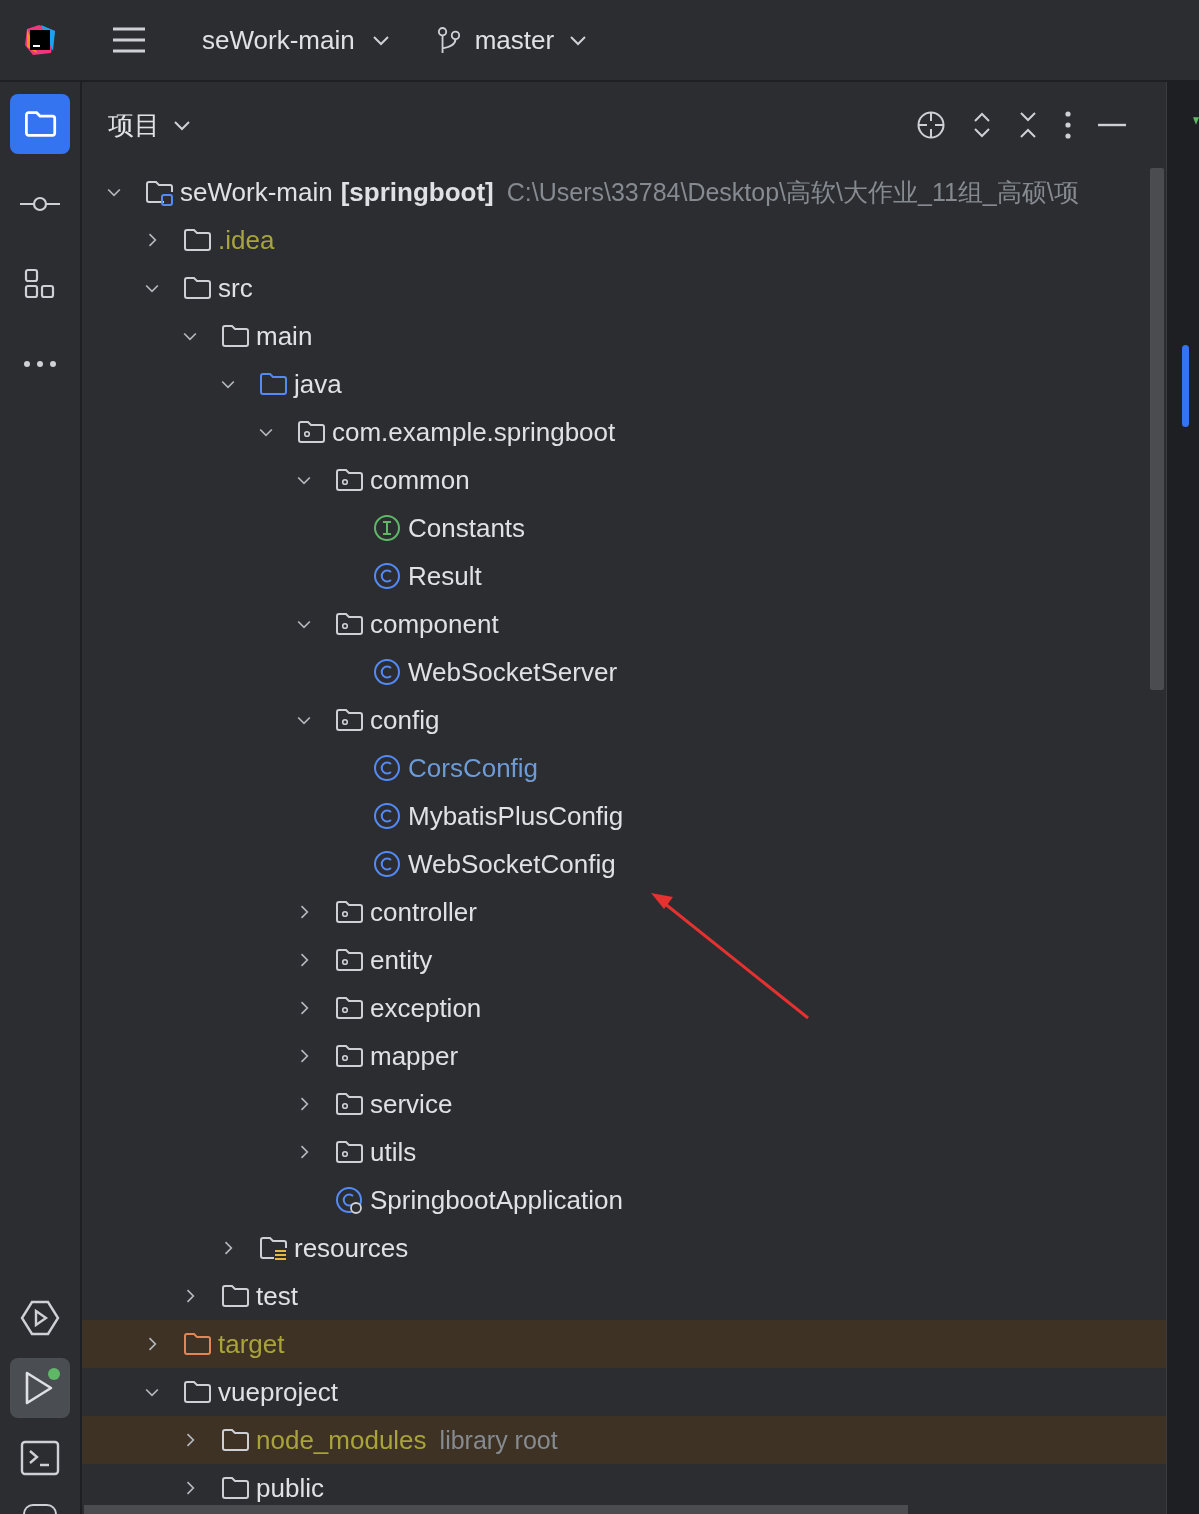  What do you see at coordinates (516, 816) in the screenshot?
I see `tree-item-label: MybatisPlusConfig` at bounding box center [516, 816].